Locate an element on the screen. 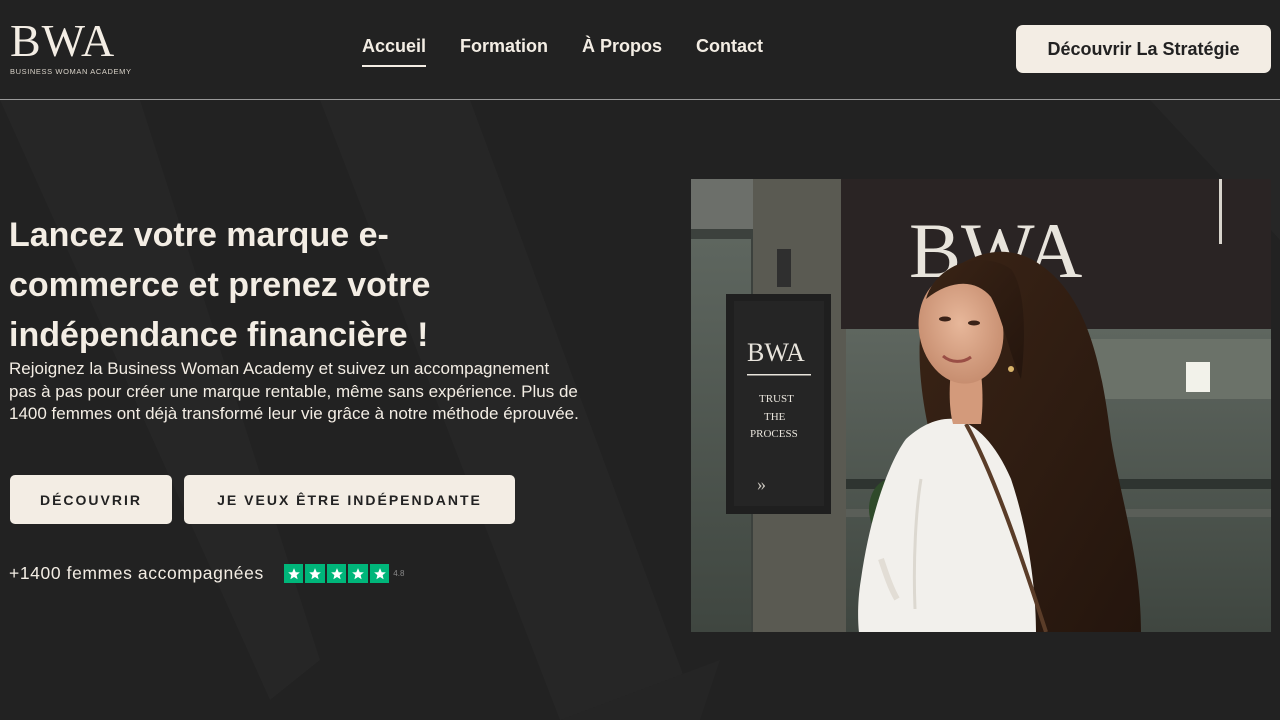 Image resolution: width=1280 pixels, height=720 pixels. hero-title-line: indépendance financière ! is located at coordinates (219, 335).